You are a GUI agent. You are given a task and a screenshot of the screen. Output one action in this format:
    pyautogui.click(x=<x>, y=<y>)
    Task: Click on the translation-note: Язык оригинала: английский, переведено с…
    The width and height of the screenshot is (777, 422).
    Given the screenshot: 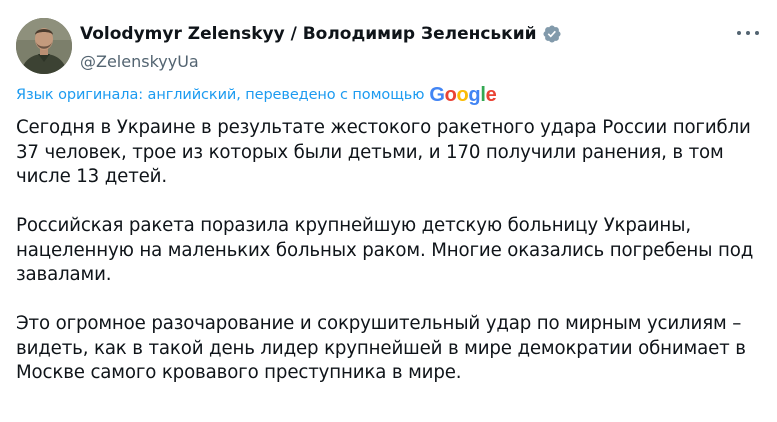 What is the action you would take?
    pyautogui.click(x=220, y=95)
    